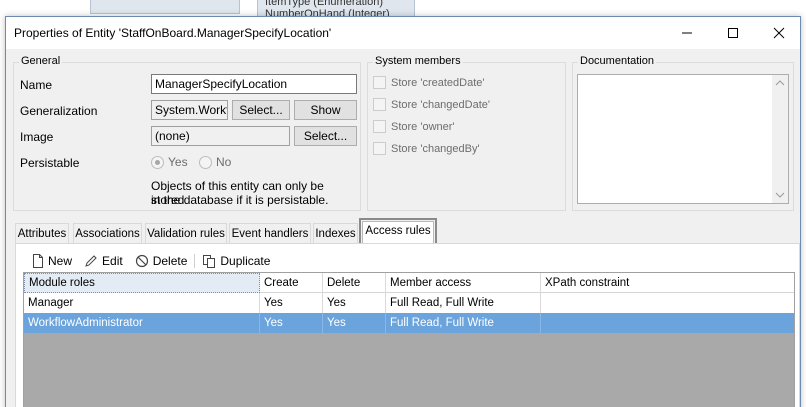 The height and width of the screenshot is (407, 806). Describe the element at coordinates (142, 323) in the screenshot. I see `cell-module-role: WorkflowAdministrator` at that location.